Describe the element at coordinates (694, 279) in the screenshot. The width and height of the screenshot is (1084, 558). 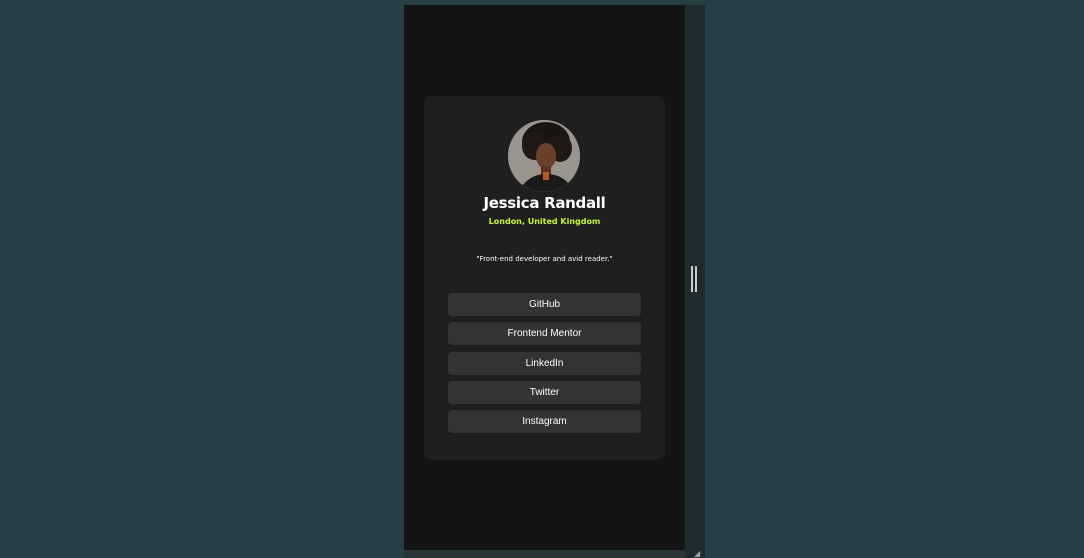
I see `resize-handle` at that location.